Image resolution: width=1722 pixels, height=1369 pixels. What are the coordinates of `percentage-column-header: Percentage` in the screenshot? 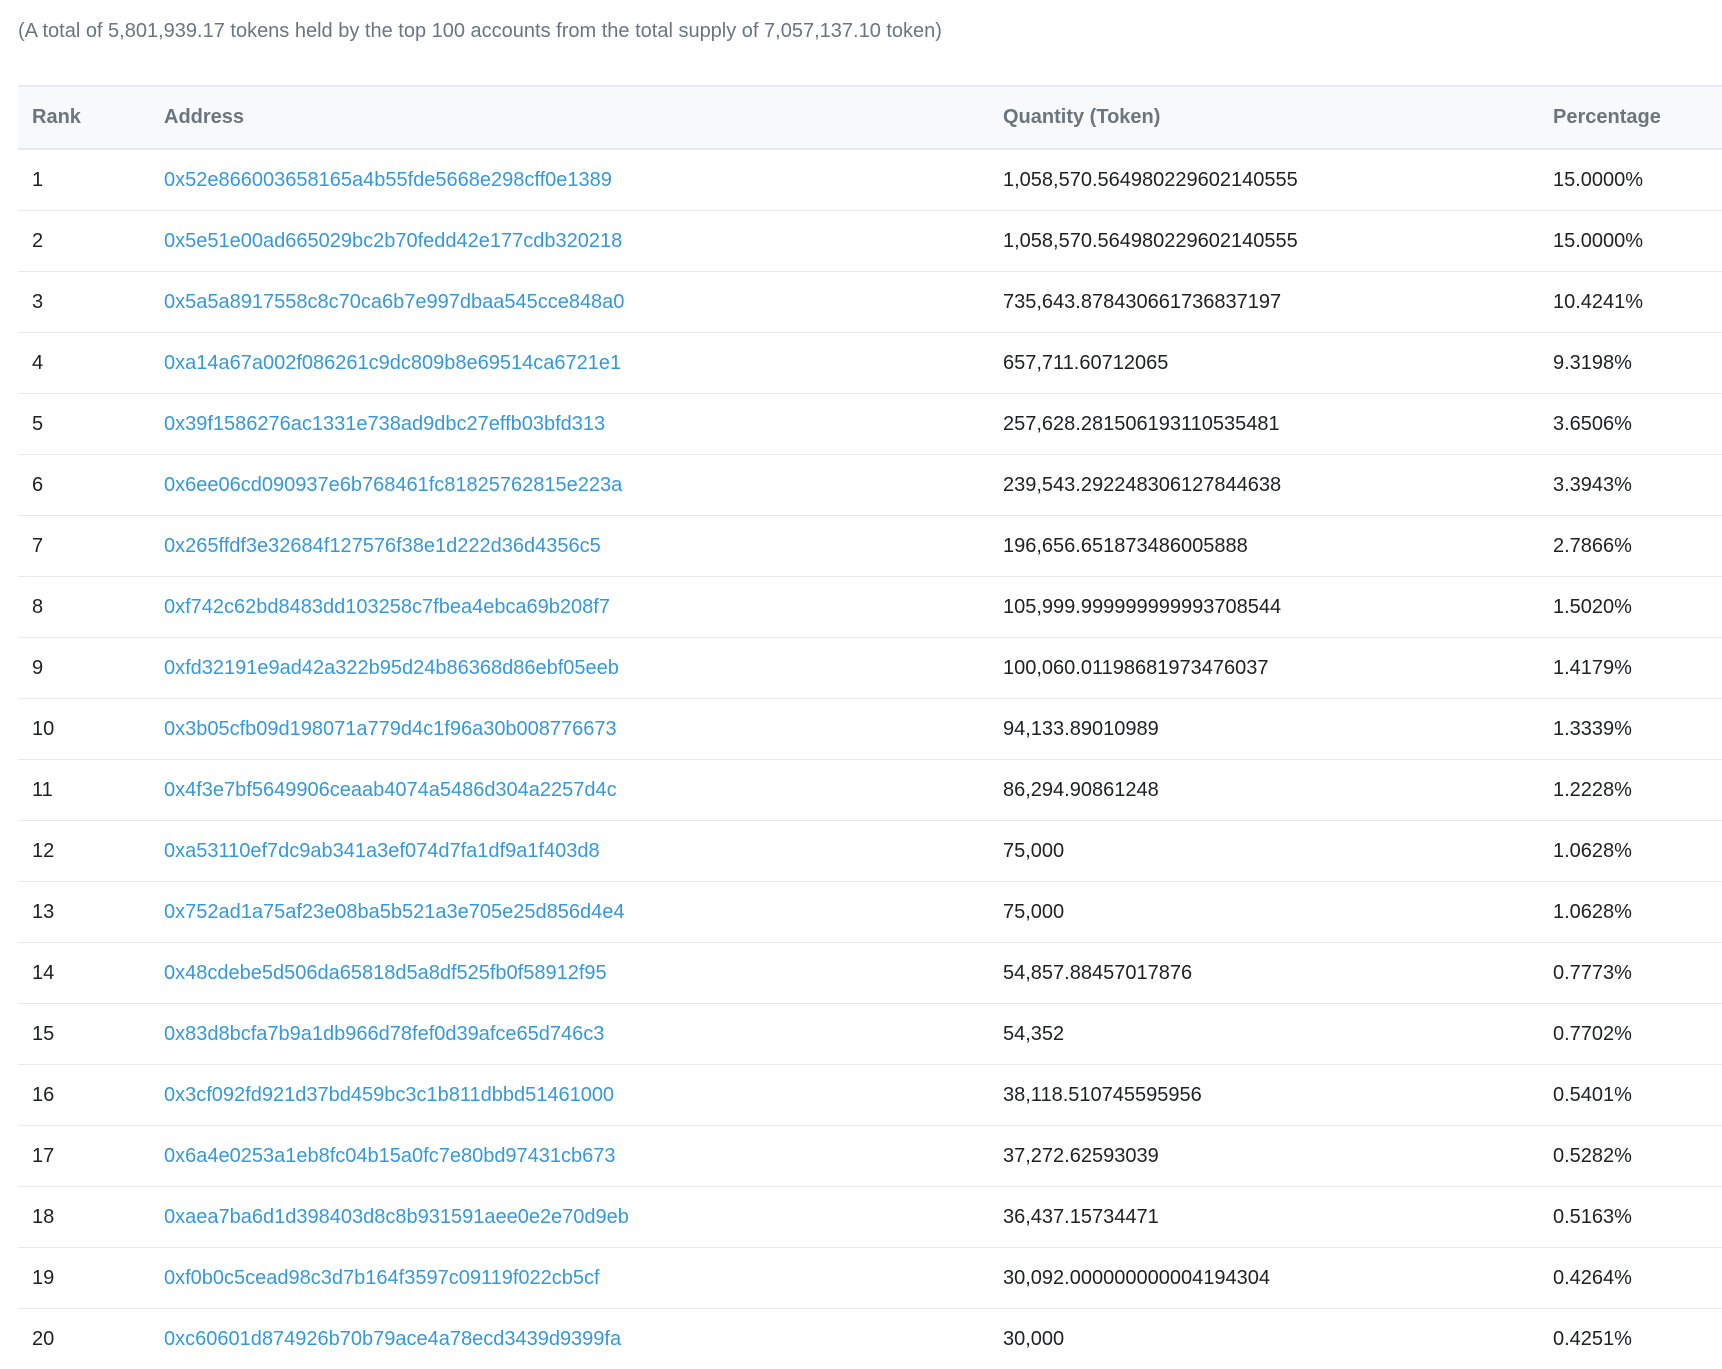 It's located at (1607, 117).